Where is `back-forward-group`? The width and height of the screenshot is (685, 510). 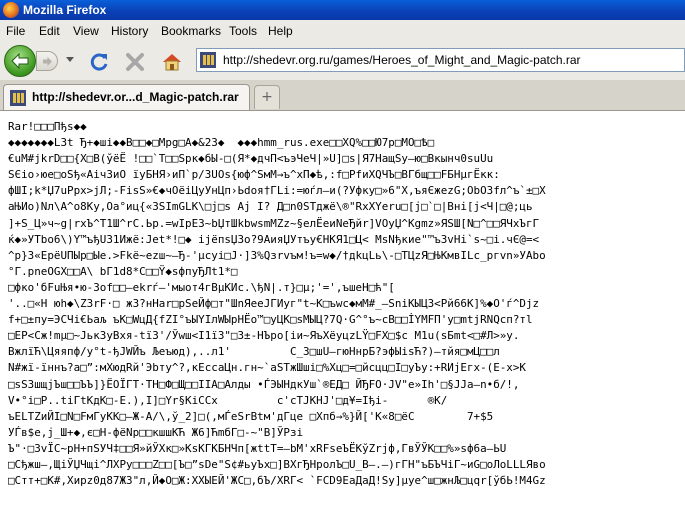
back-forward-group is located at coordinates (34, 61).